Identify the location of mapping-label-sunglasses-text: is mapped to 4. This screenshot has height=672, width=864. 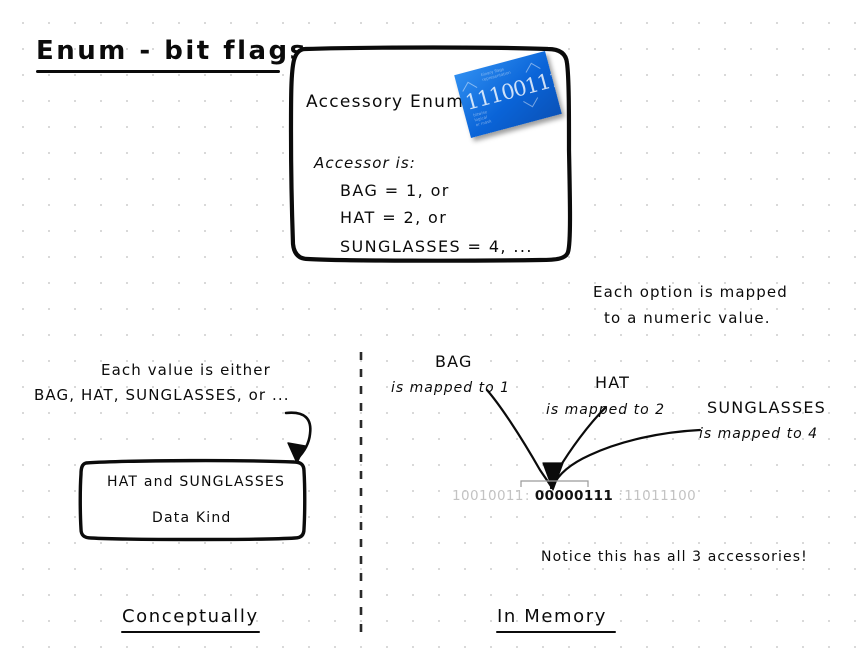
(758, 434).